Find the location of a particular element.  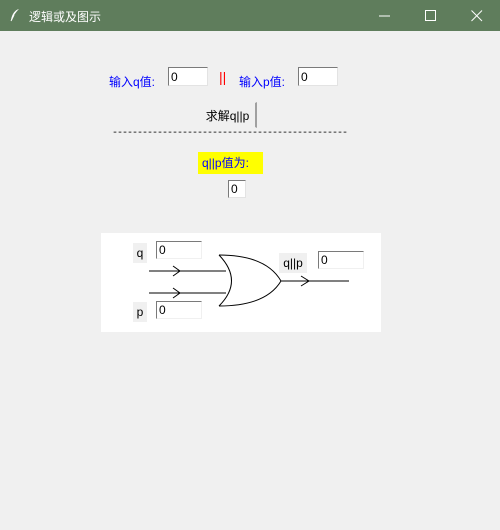

feather-icon is located at coordinates (14, 15).